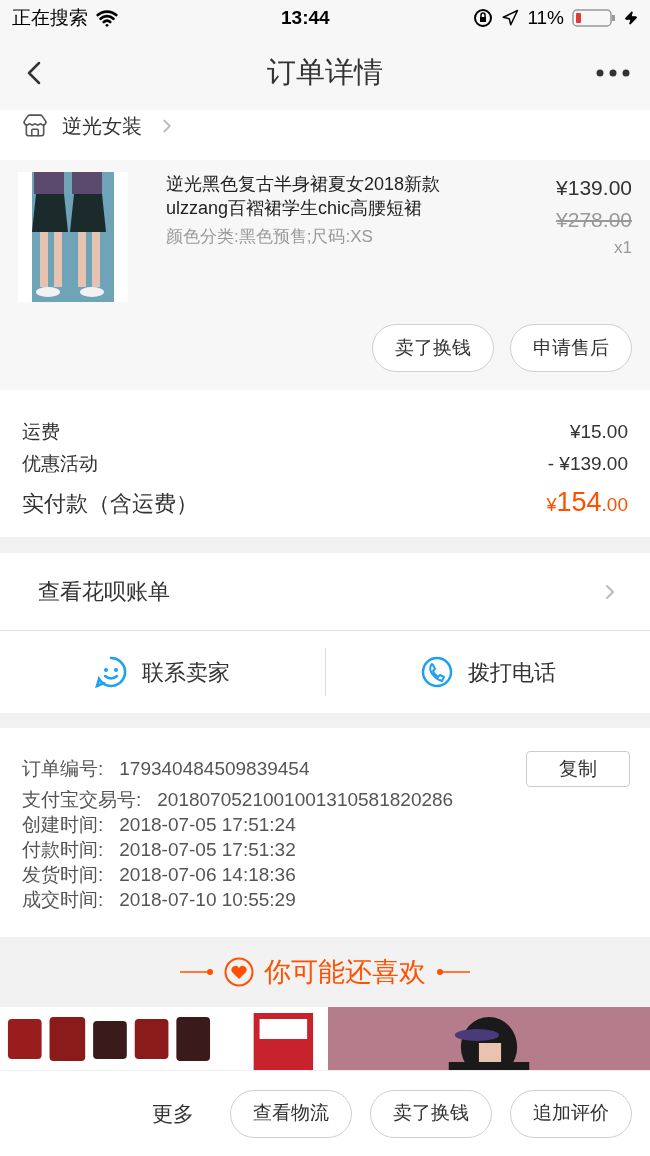 This screenshot has width=650, height=1156. I want to click on huabei-bill-row: 查看花呗账单, so click(325, 592).